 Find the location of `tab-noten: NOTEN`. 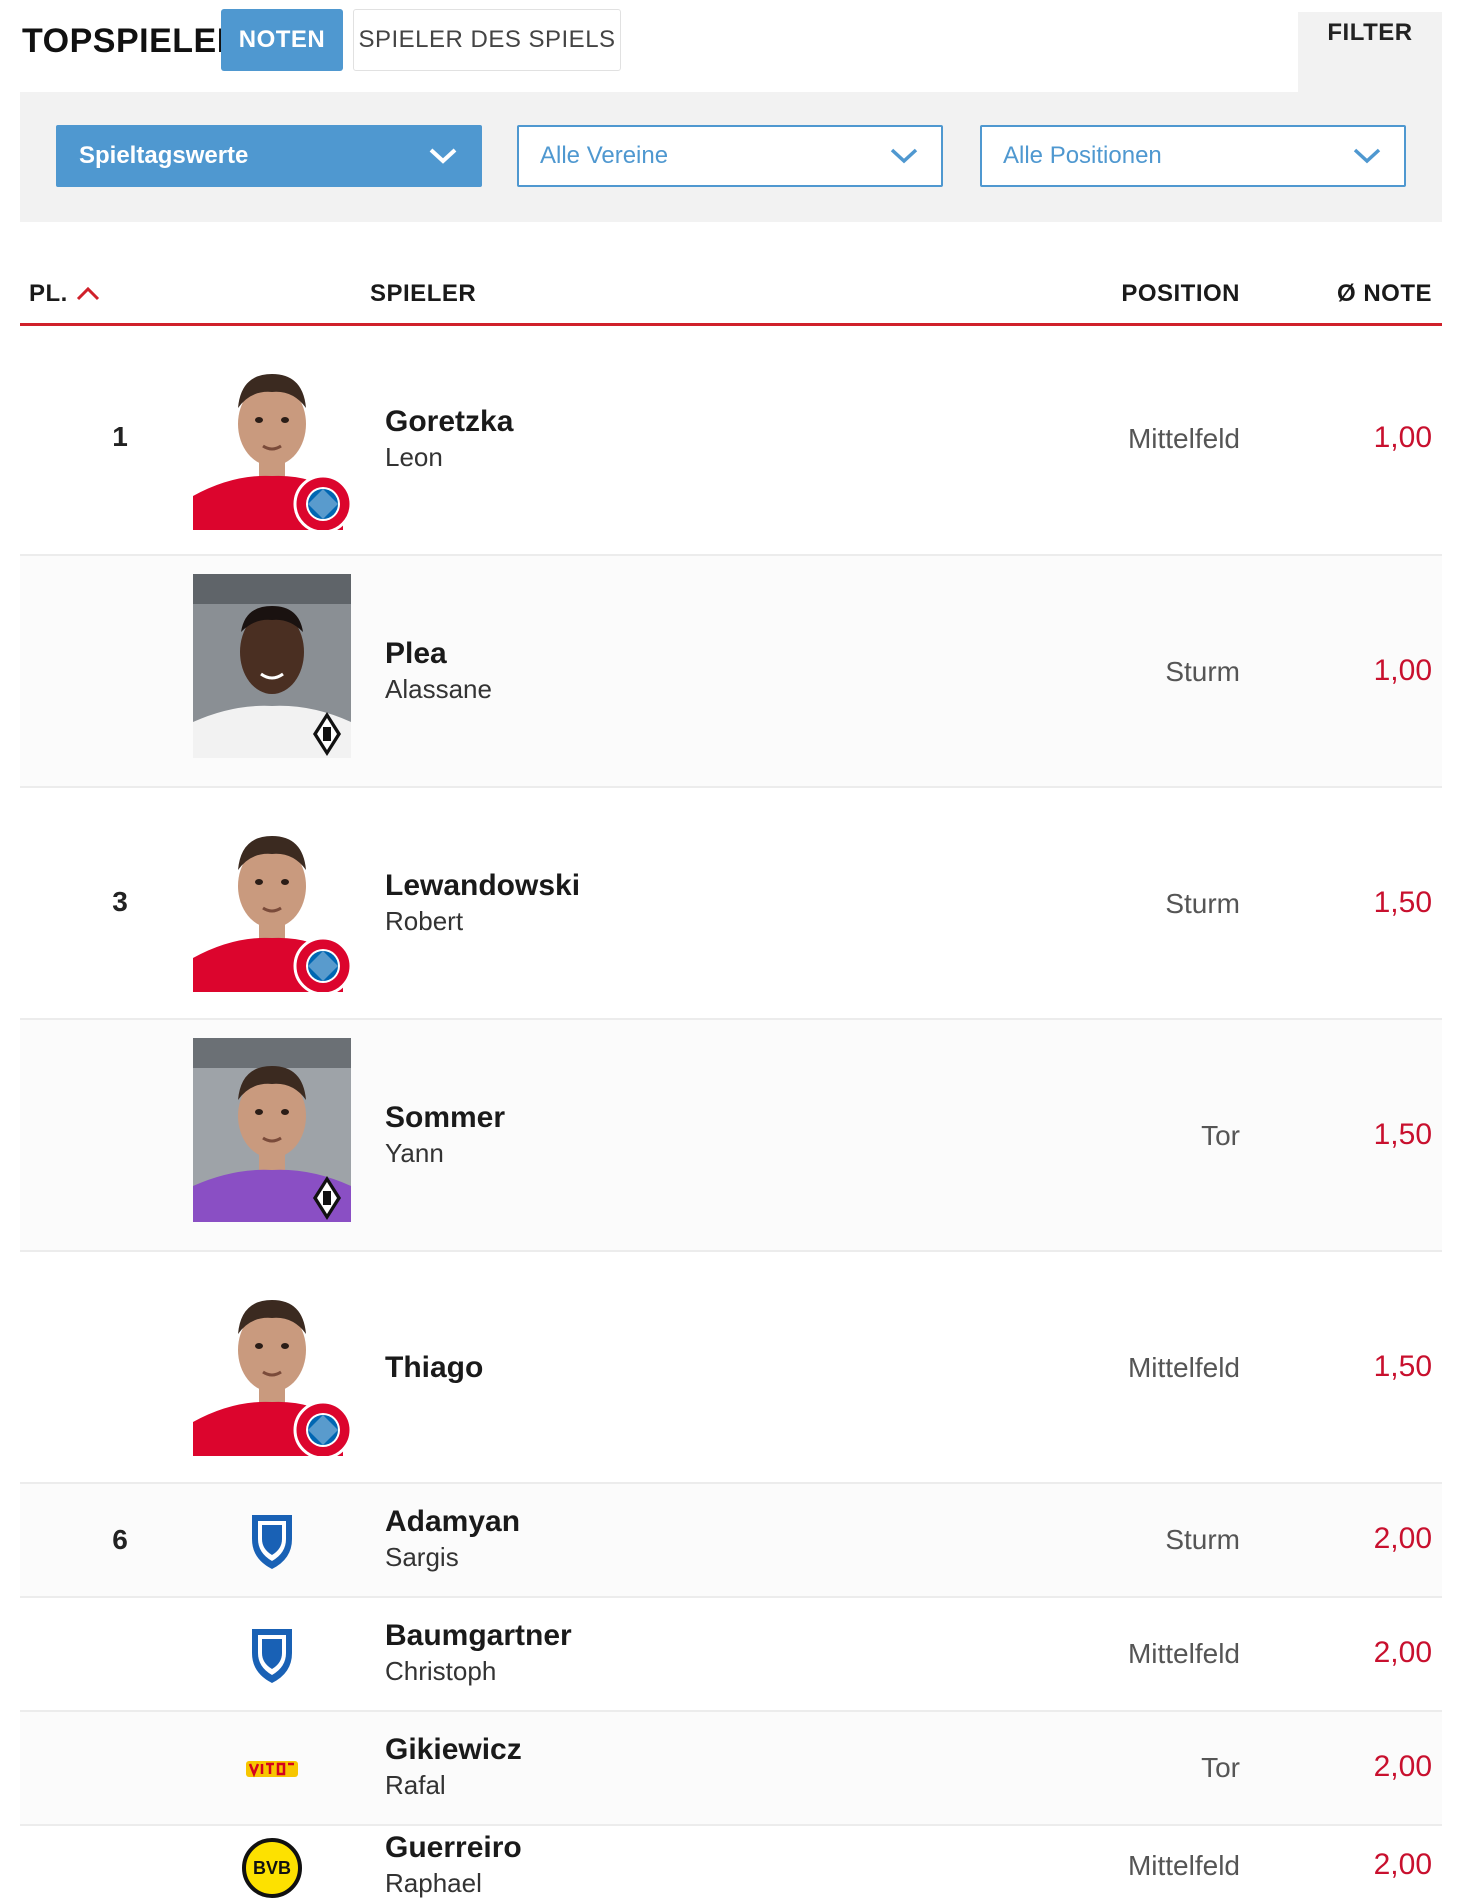

tab-noten: NOTEN is located at coordinates (282, 40).